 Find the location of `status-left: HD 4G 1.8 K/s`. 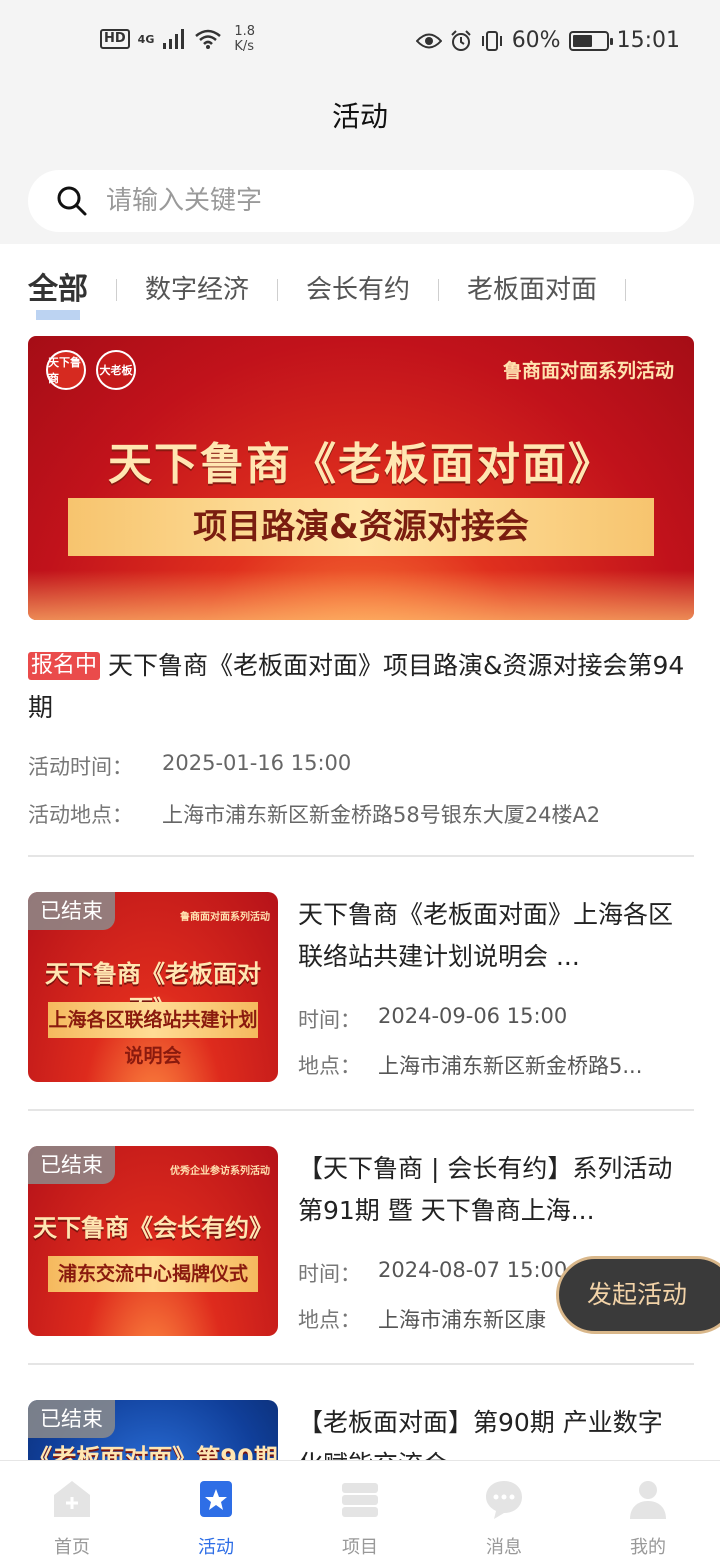

status-left: HD 4G 1.8 K/s is located at coordinates (177, 39).